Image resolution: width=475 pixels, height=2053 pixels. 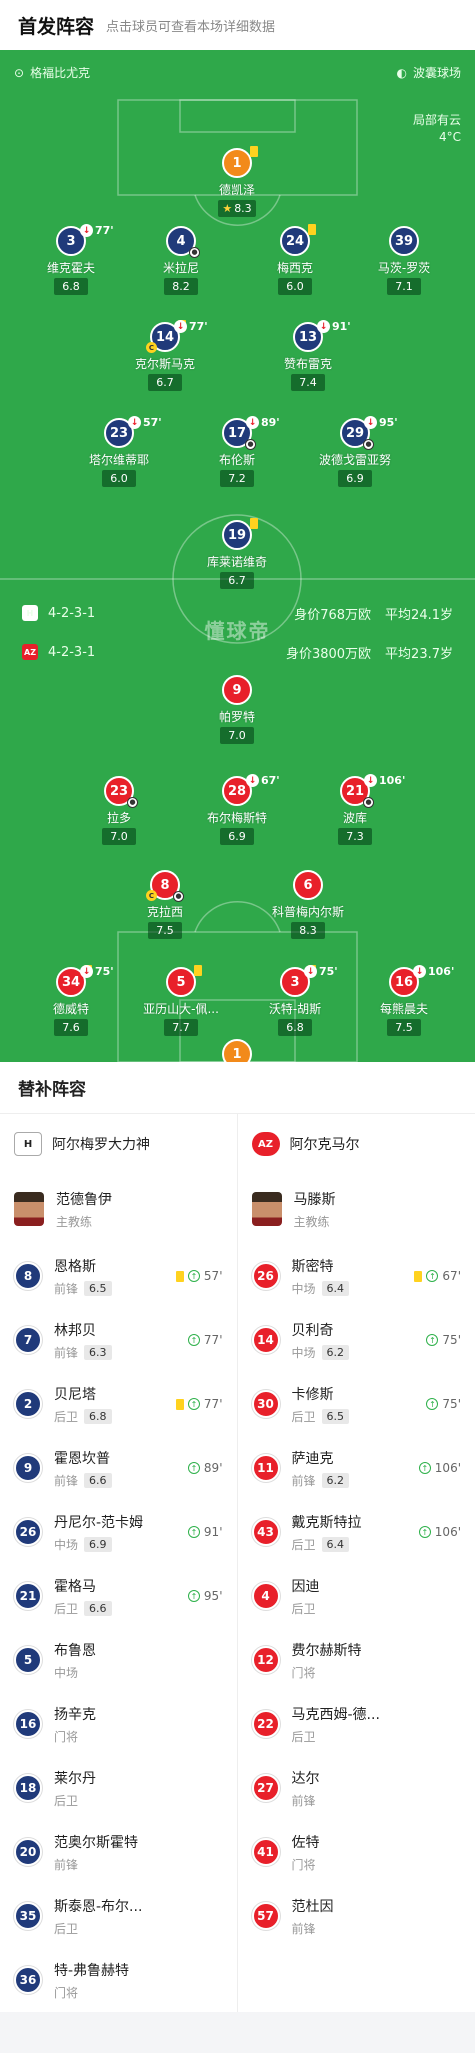 I want to click on rating-value: 6.9, so click(x=237, y=836).